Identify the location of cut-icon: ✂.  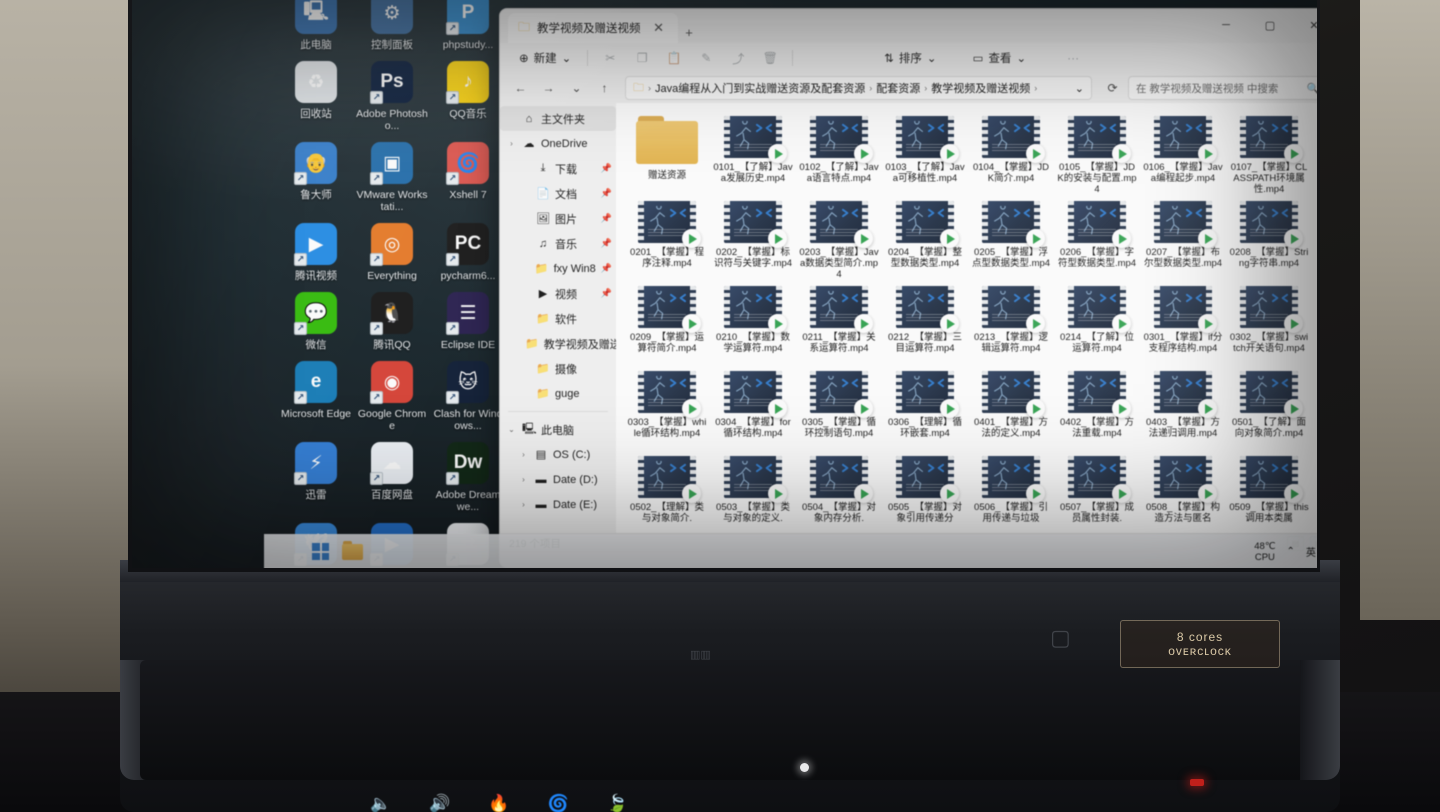
(610, 58).